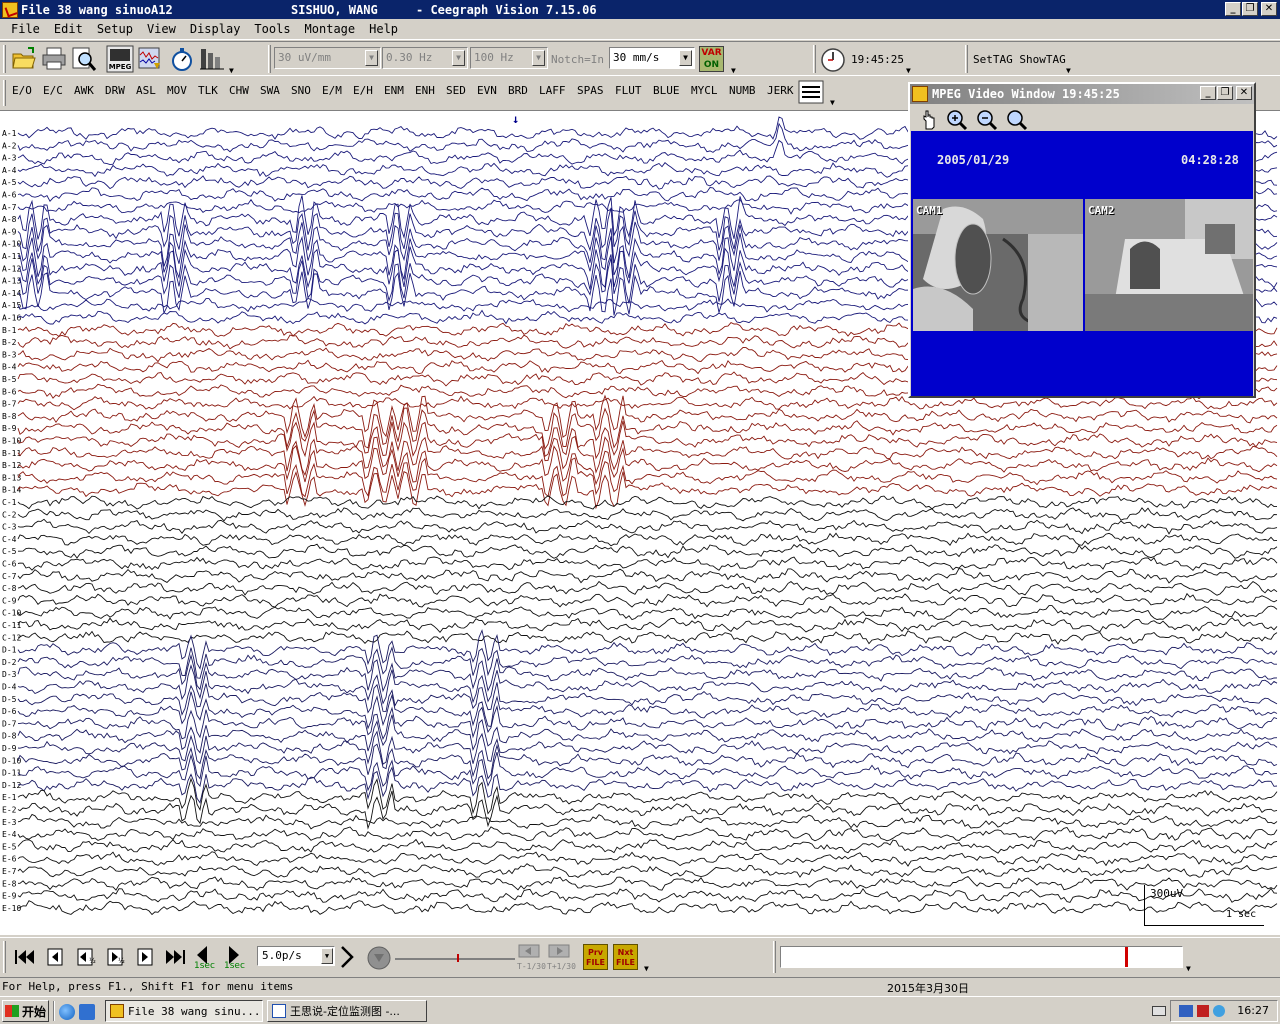 This screenshot has width=1280, height=1024. What do you see at coordinates (9, 650) in the screenshot?
I see `channel-label: D-1` at bounding box center [9, 650].